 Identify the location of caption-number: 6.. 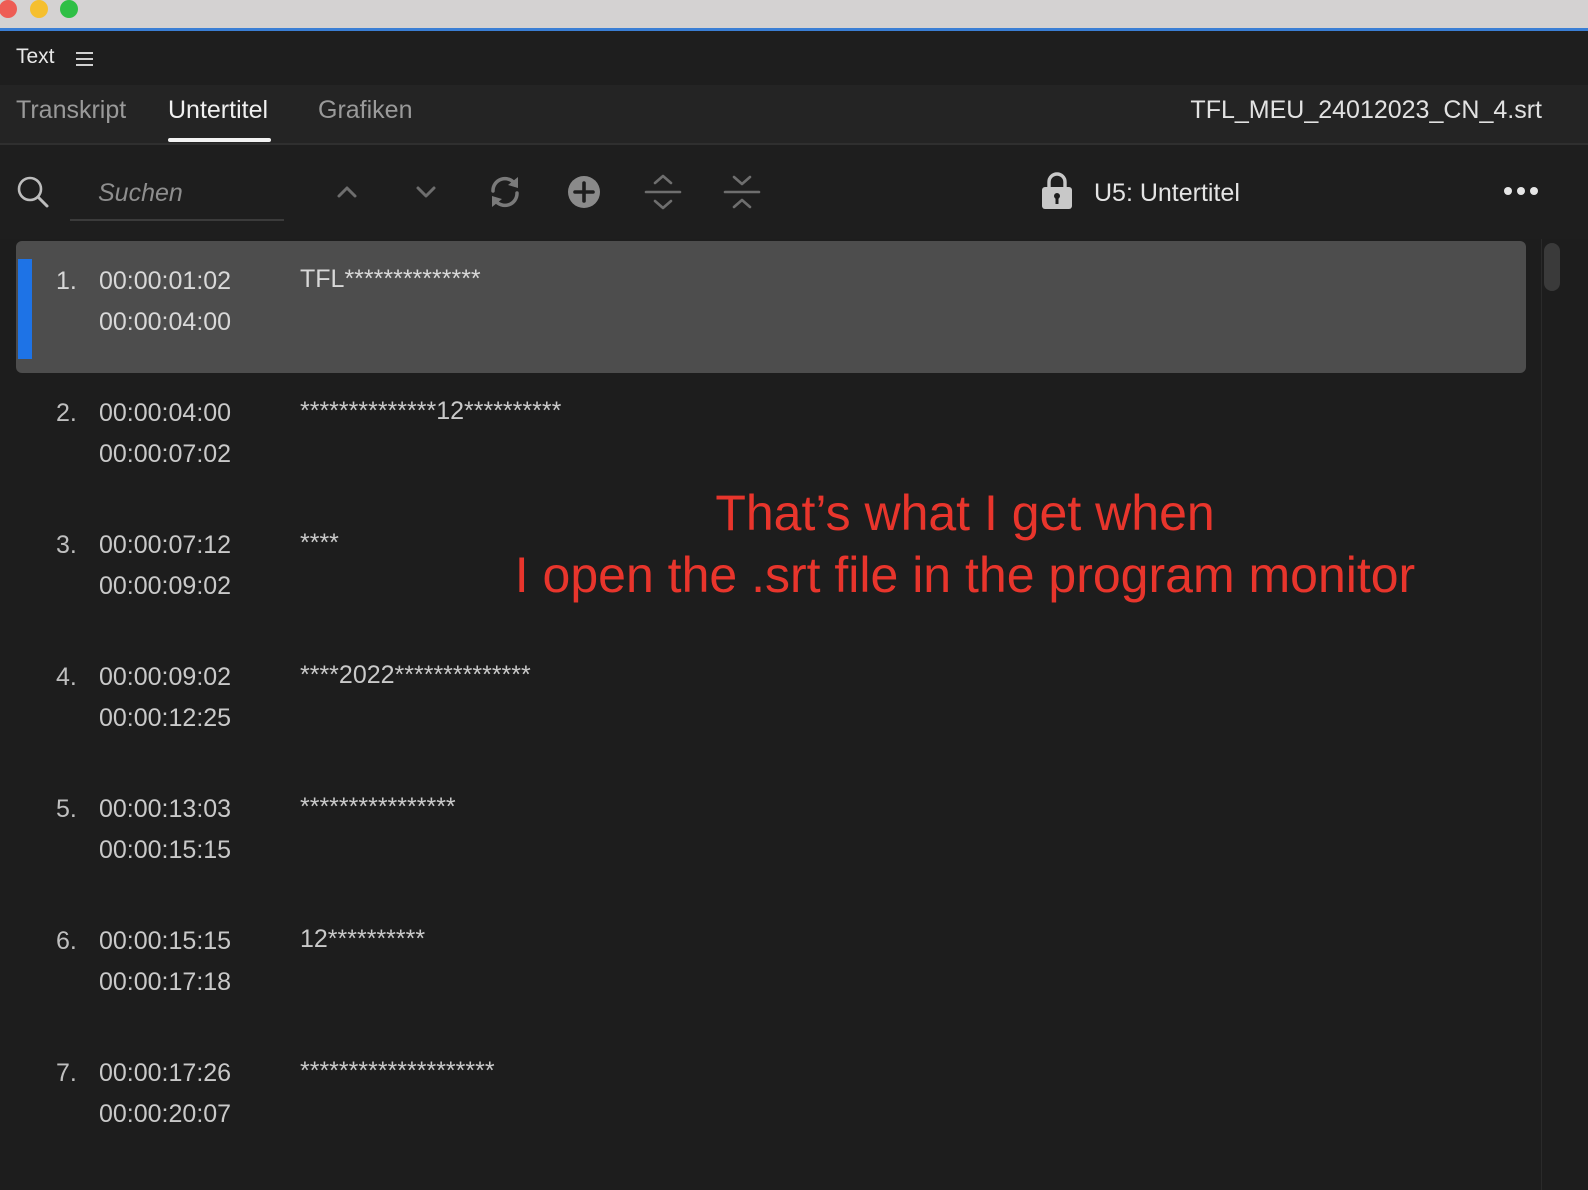
(66, 941).